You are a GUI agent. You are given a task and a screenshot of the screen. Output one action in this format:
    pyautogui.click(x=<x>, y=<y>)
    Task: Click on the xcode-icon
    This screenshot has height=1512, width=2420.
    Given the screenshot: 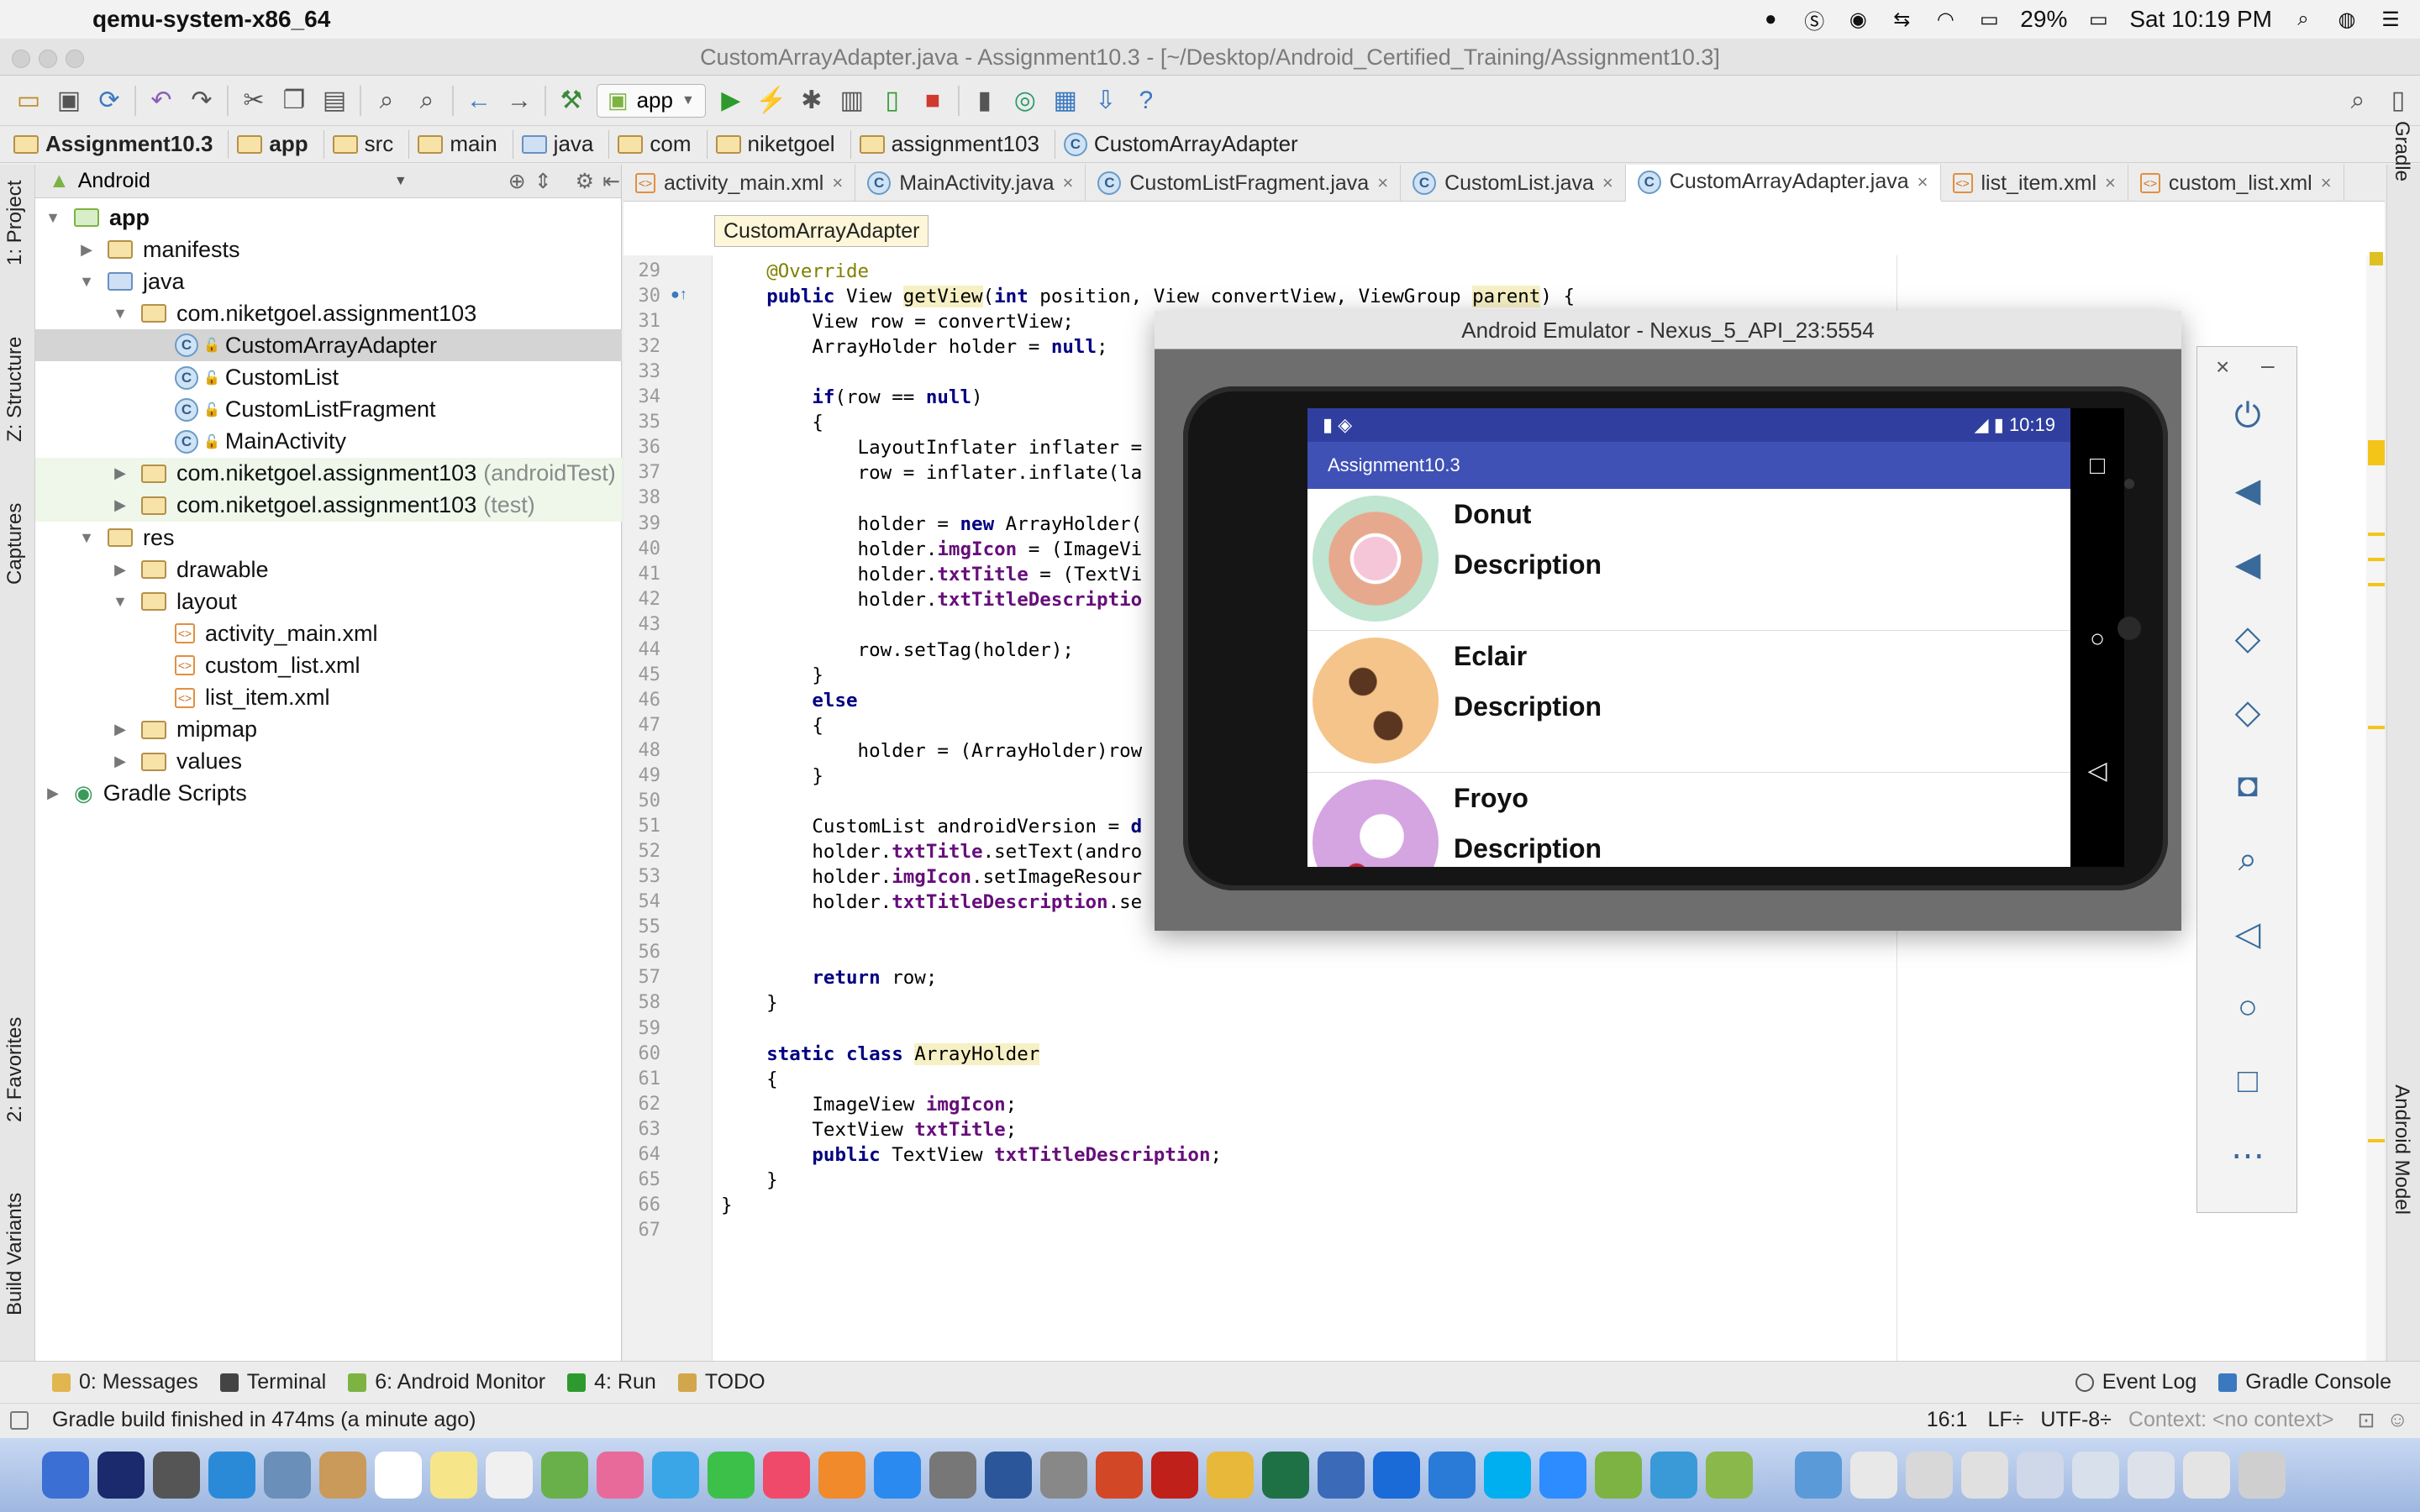 What is the action you would take?
    pyautogui.click(x=1674, y=1475)
    